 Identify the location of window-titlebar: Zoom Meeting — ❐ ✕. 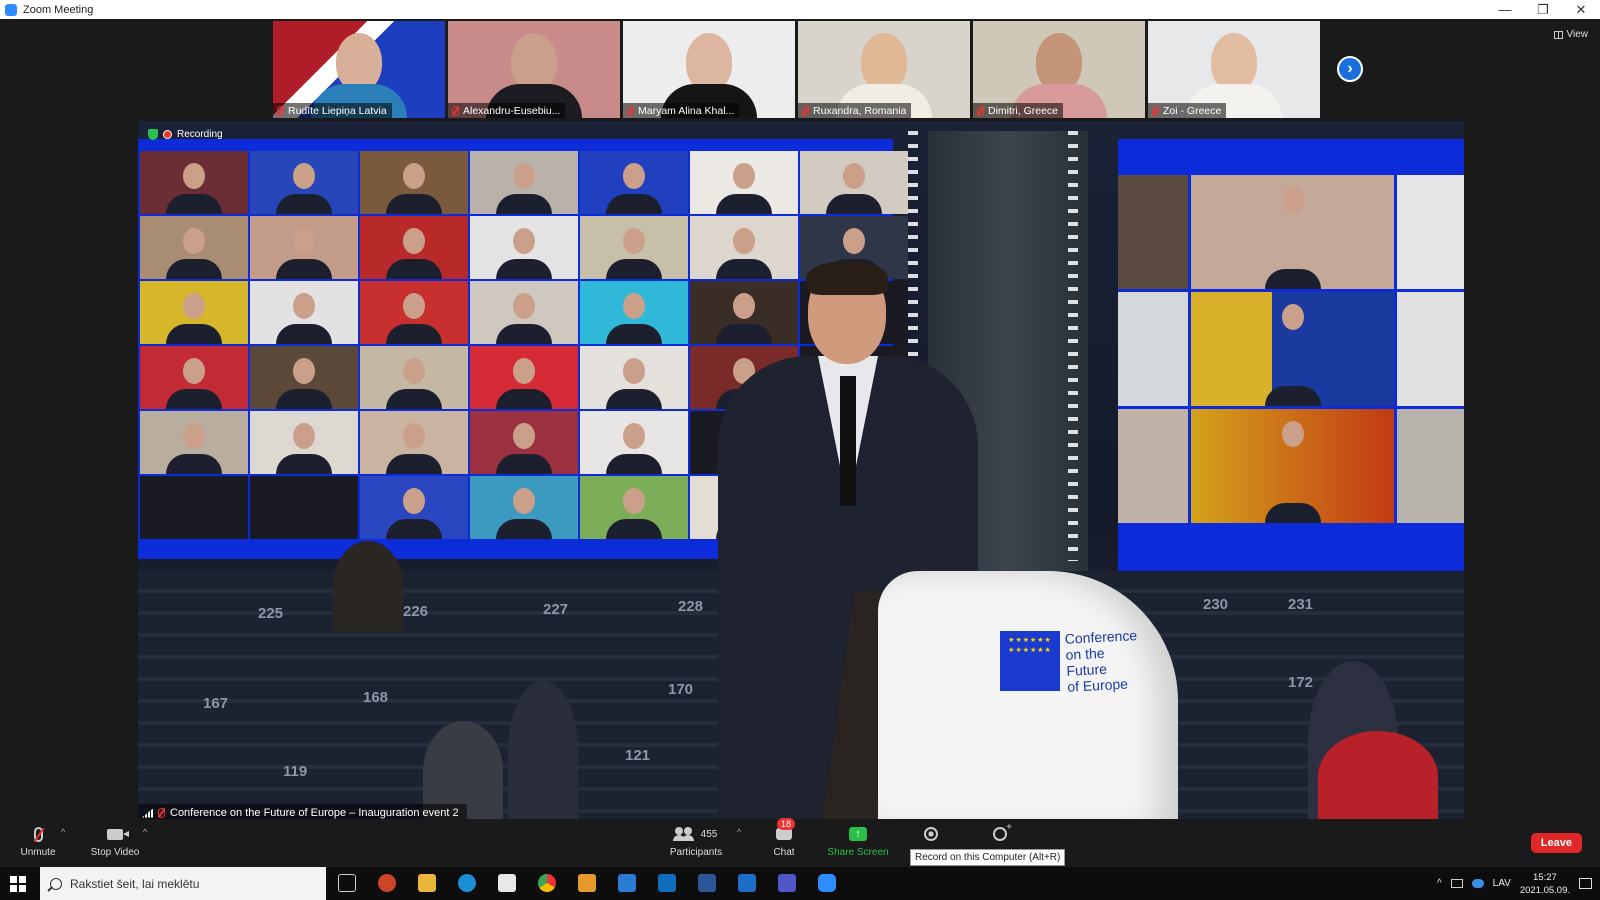
(800, 9).